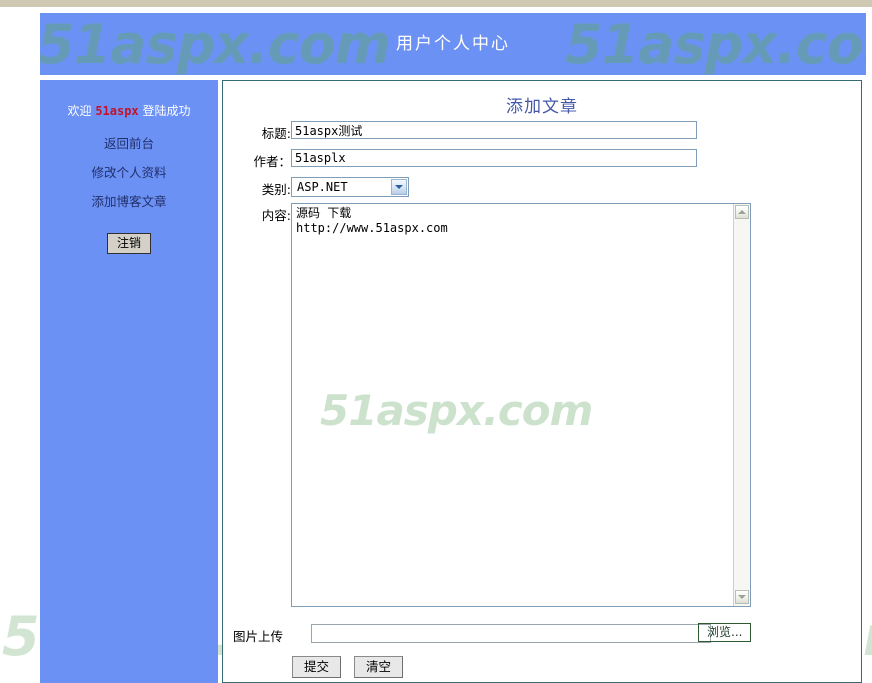  What do you see at coordinates (129, 200) in the screenshot?
I see `sidebar-item-add-article: 添加博客文章` at bounding box center [129, 200].